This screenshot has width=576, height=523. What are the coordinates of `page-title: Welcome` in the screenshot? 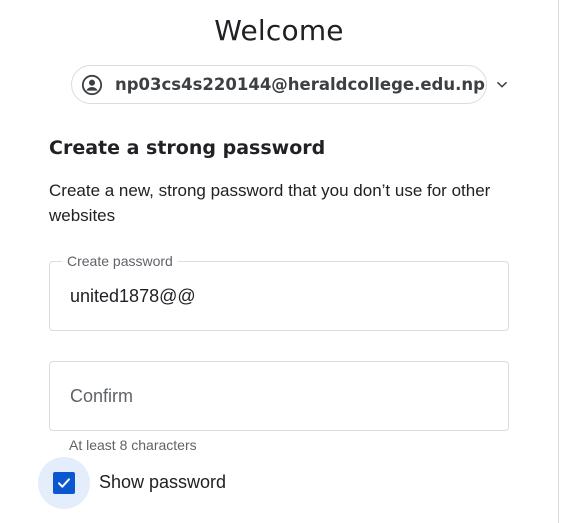 It's located at (279, 30).